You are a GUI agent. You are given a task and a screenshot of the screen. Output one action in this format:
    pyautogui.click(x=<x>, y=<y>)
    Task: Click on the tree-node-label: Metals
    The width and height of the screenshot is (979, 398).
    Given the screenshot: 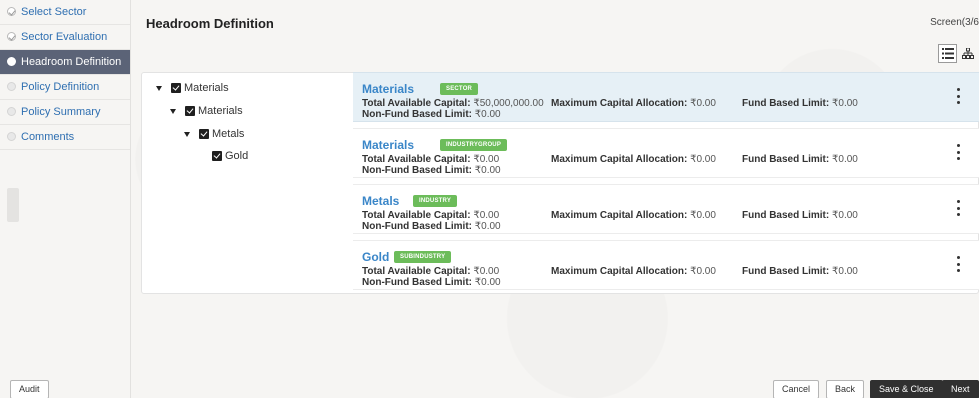 What is the action you would take?
    pyautogui.click(x=228, y=134)
    